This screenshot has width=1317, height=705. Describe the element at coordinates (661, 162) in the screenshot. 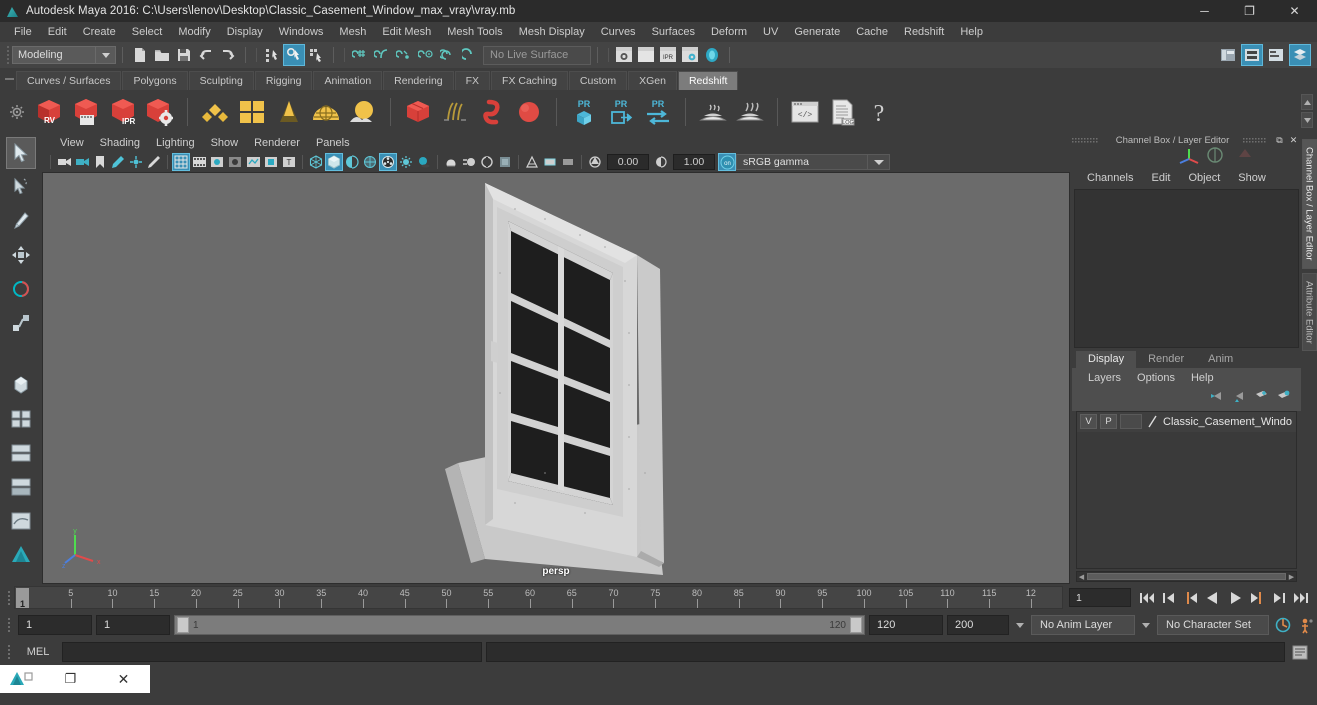

I see `gamma-icon` at that location.